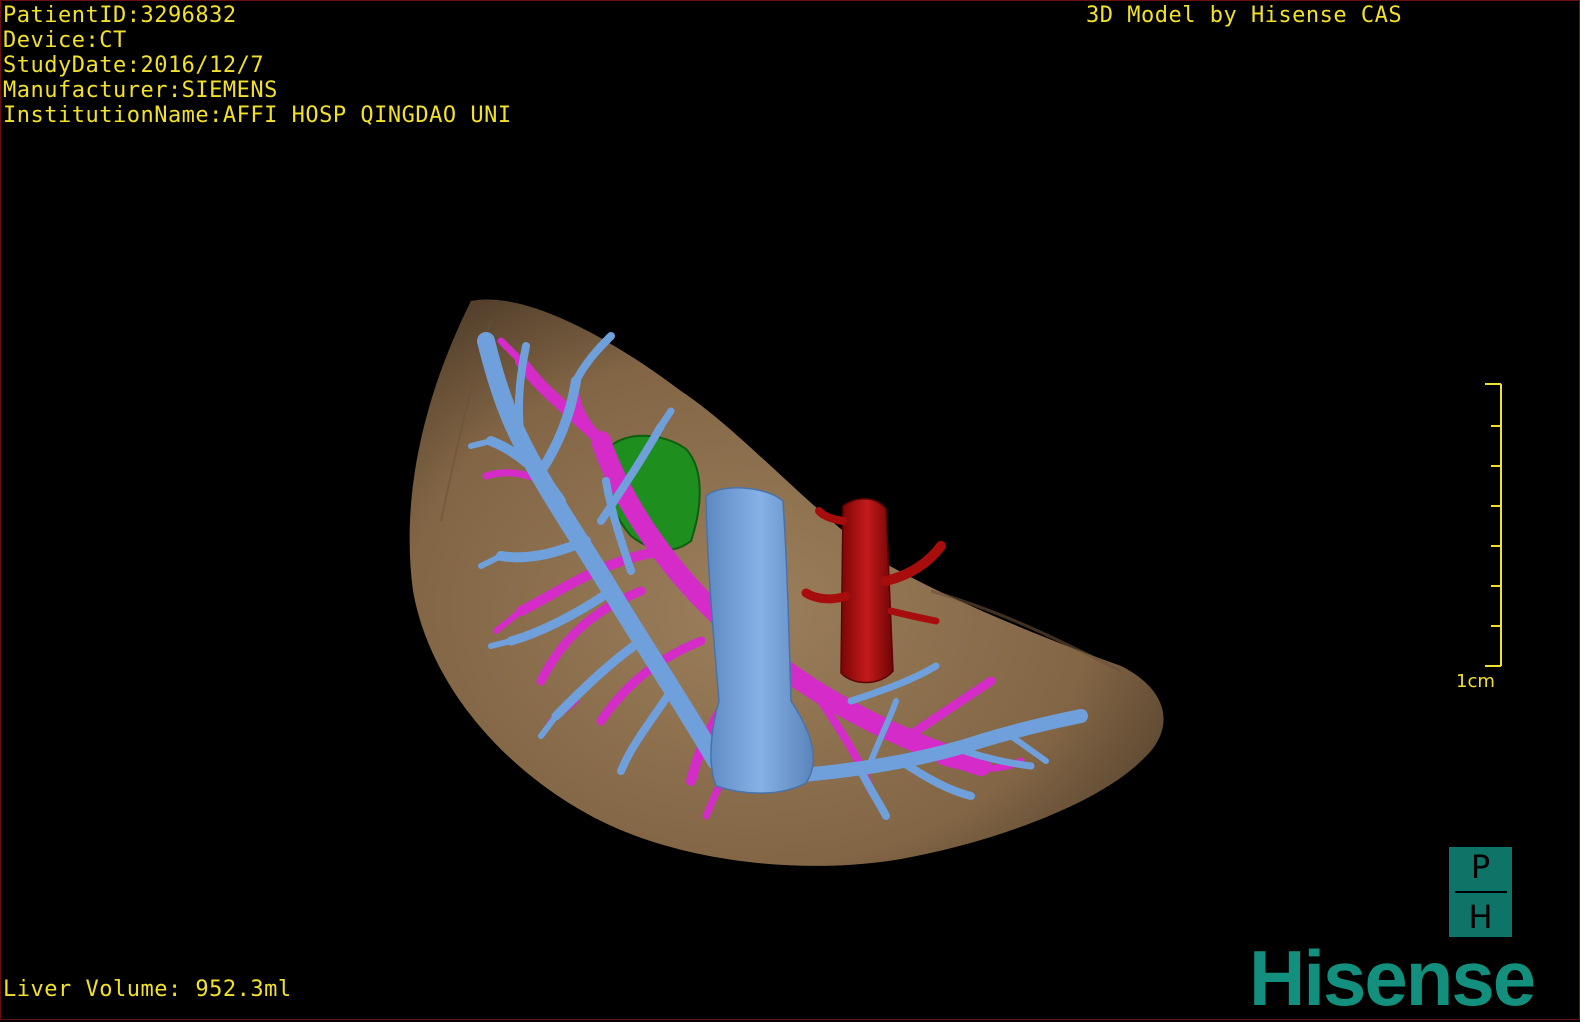 The height and width of the screenshot is (1022, 1580). Describe the element at coordinates (1493, 525) in the screenshot. I see `scale-bar` at that location.